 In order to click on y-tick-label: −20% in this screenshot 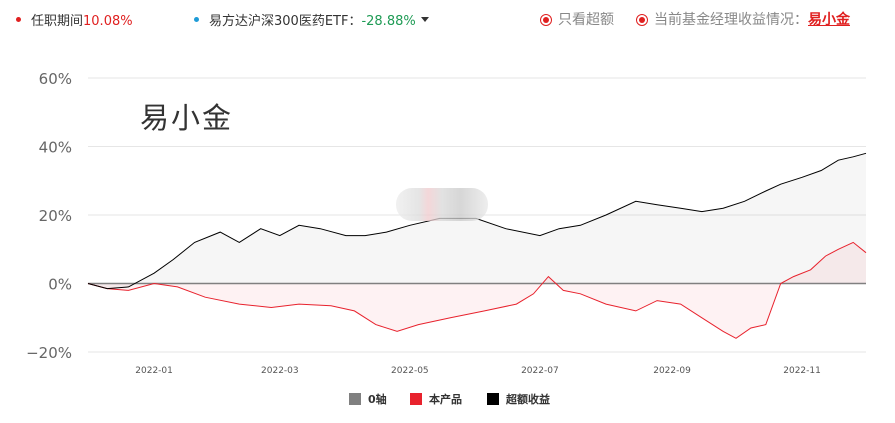, I will do `click(49, 353)`.